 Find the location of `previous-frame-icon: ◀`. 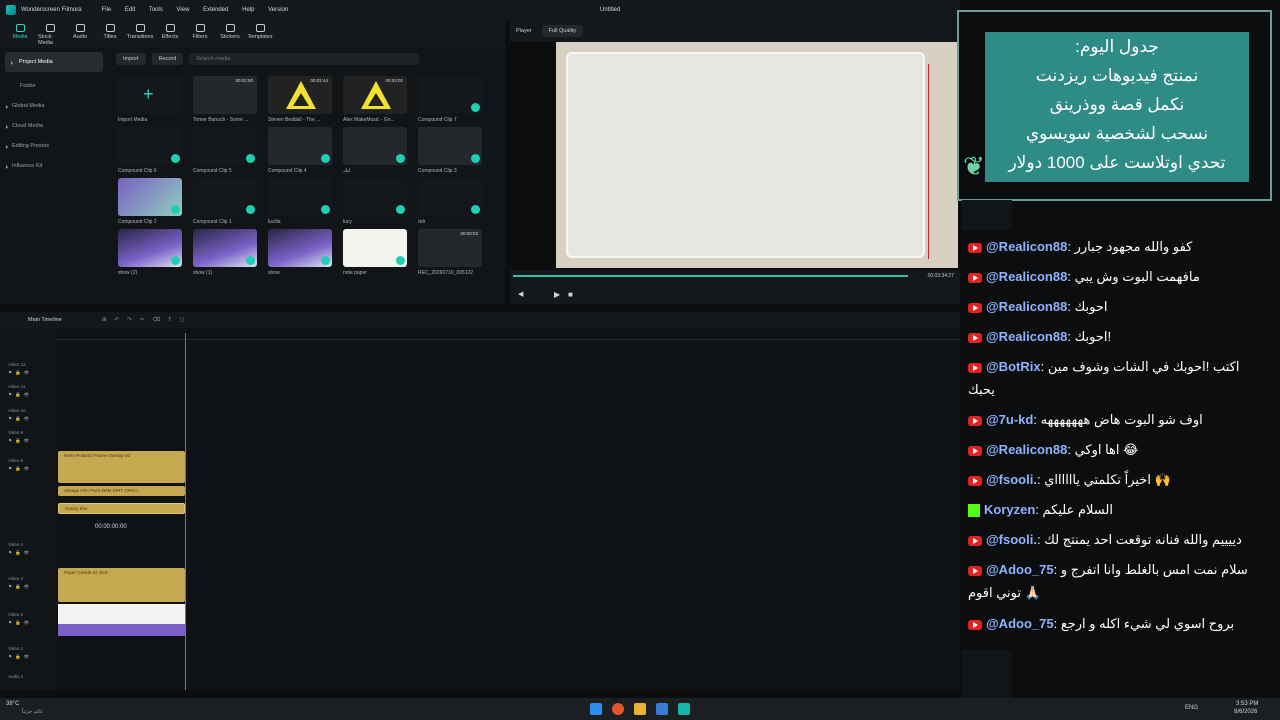

previous-frame-icon: ◀ is located at coordinates (520, 294).